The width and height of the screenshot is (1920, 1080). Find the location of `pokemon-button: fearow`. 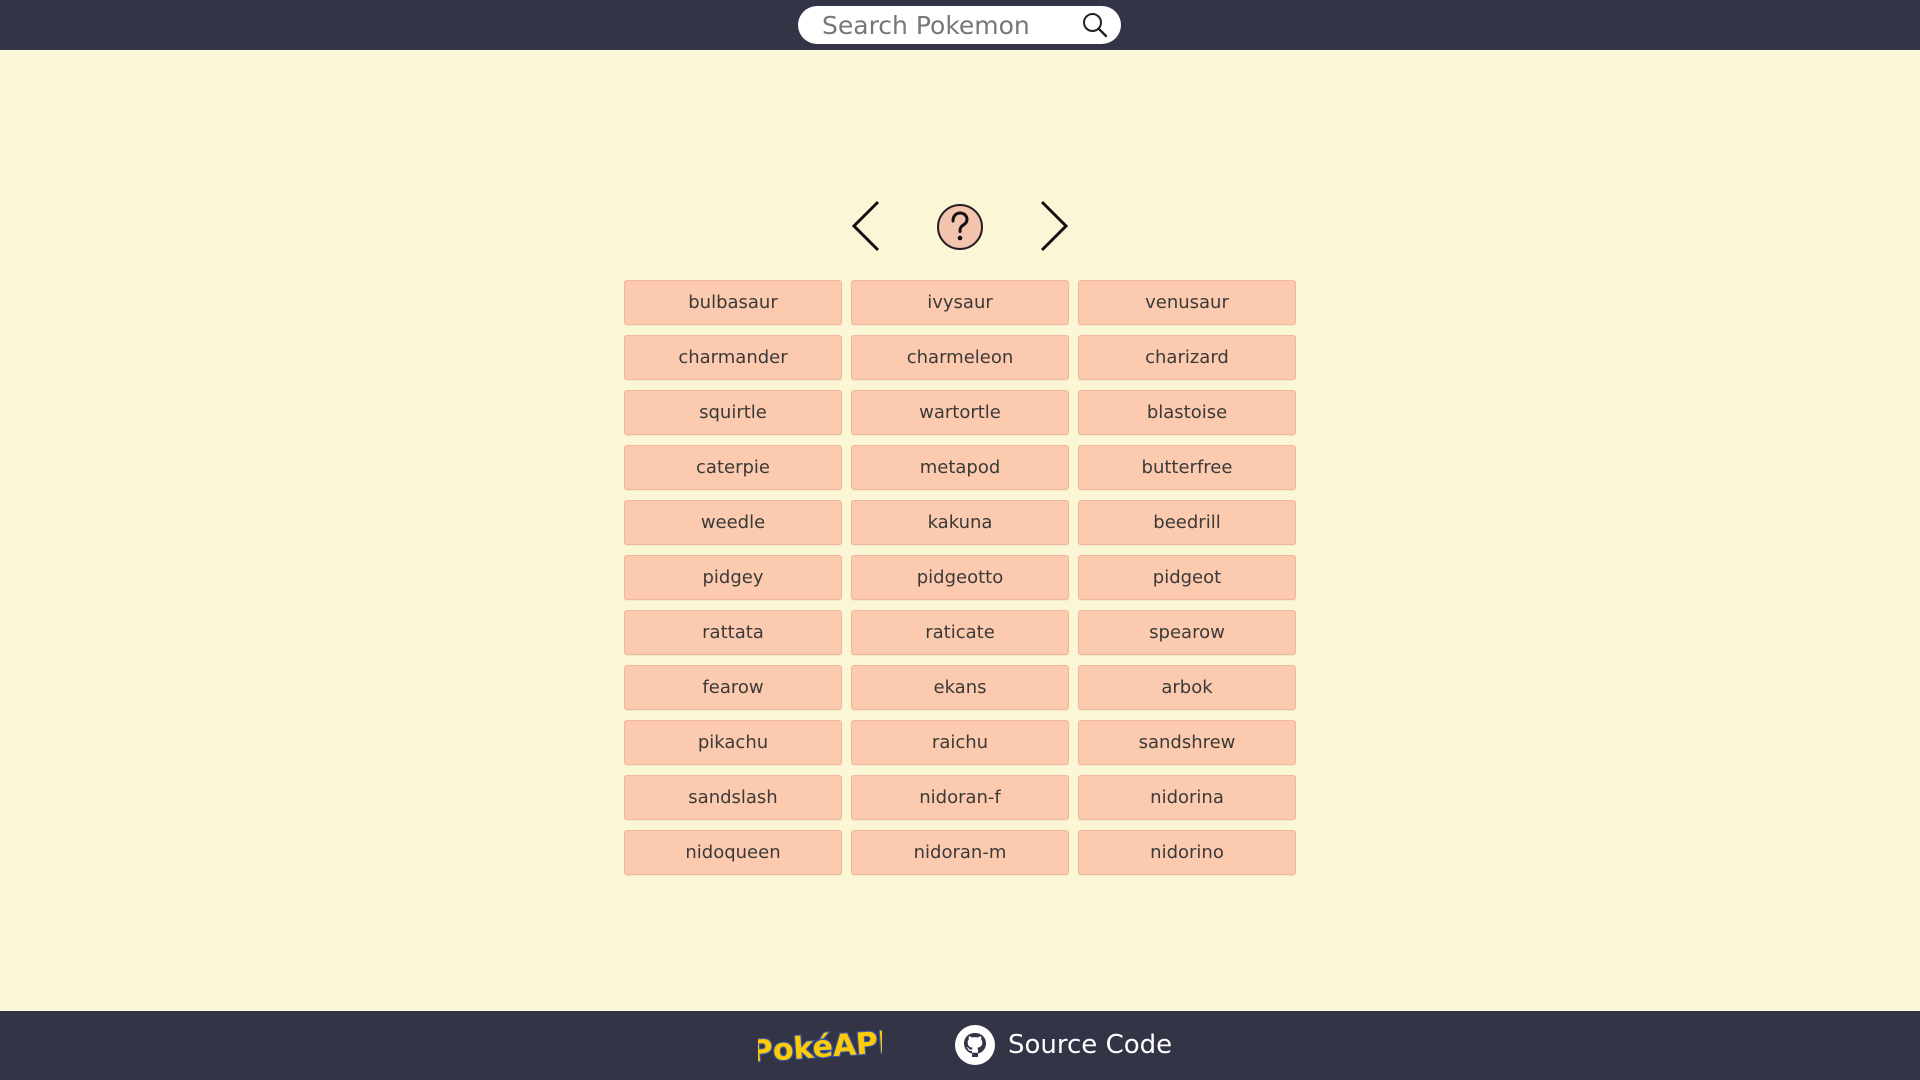

pokemon-button: fearow is located at coordinates (733, 687).